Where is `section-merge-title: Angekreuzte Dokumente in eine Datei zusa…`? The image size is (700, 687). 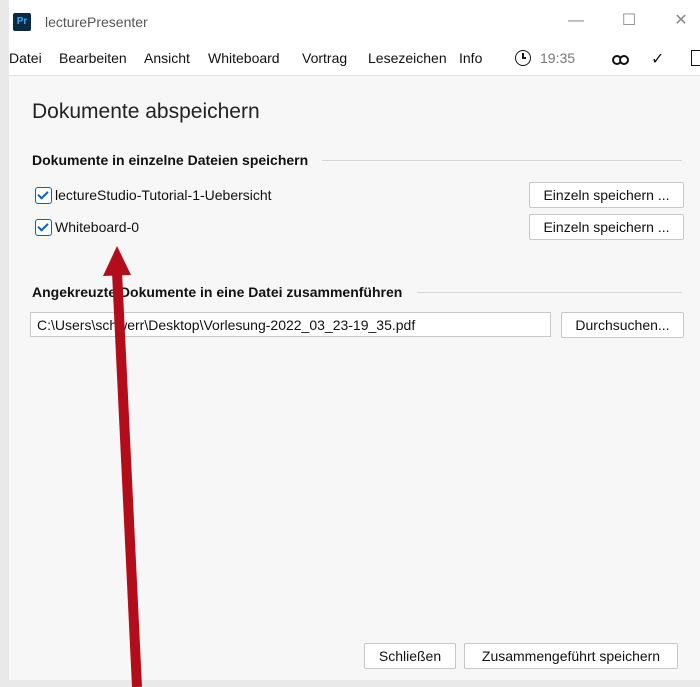 section-merge-title: Angekreuzte Dokumente in eine Datei zusa… is located at coordinates (217, 292).